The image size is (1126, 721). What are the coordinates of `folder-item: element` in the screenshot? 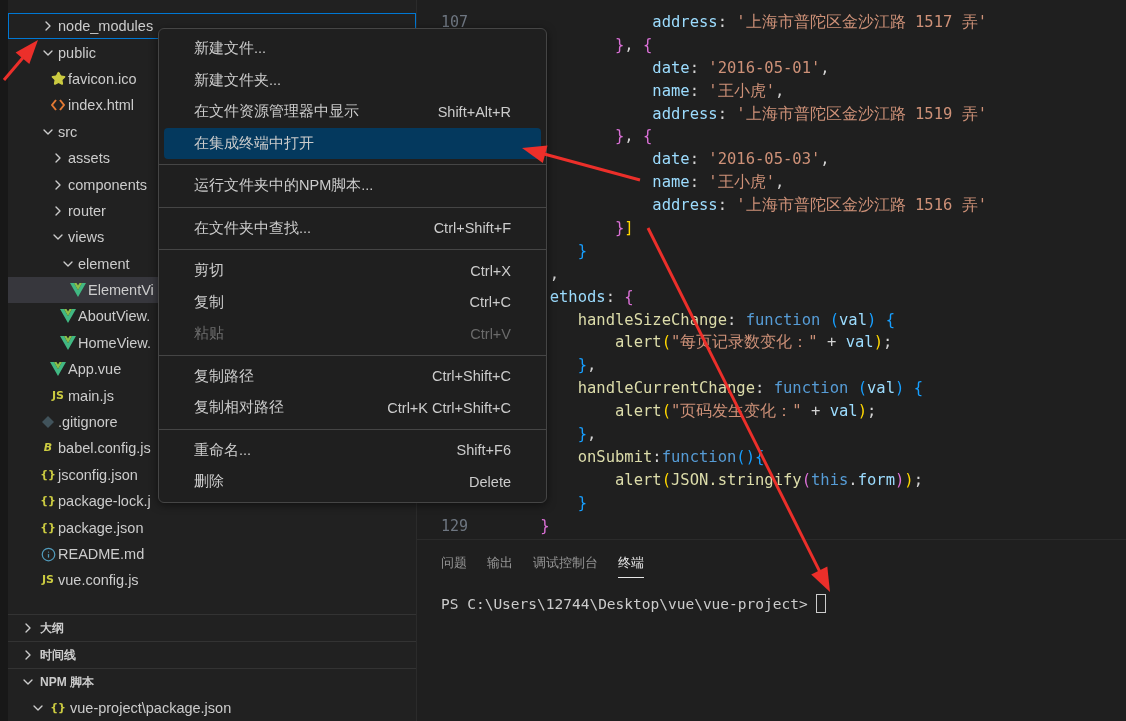 It's located at (69, 263).